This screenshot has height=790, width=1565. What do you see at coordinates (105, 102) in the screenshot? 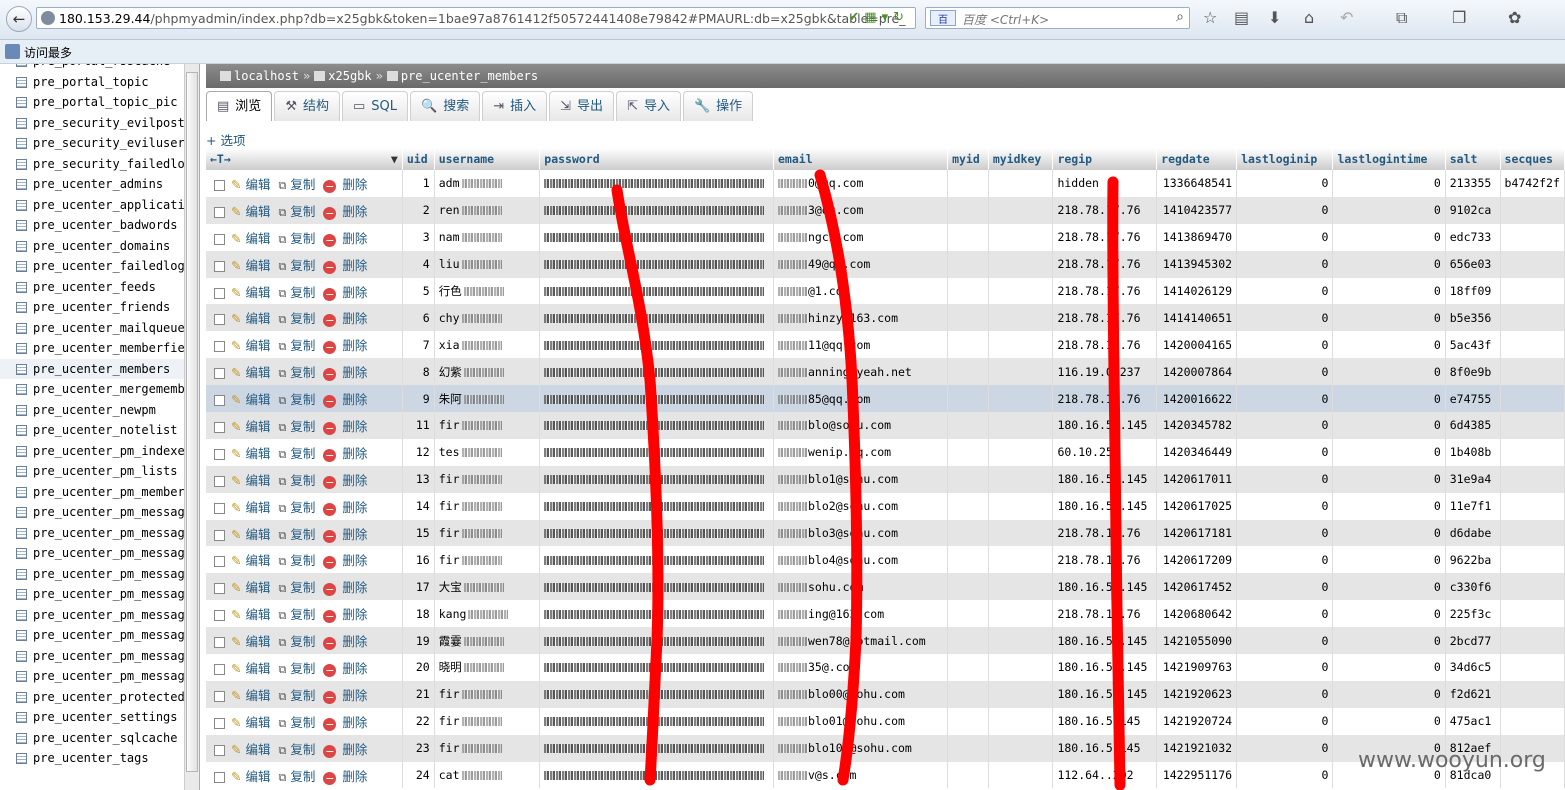
I see `sidebar-item-label: pre_portal_topic_pic` at bounding box center [105, 102].